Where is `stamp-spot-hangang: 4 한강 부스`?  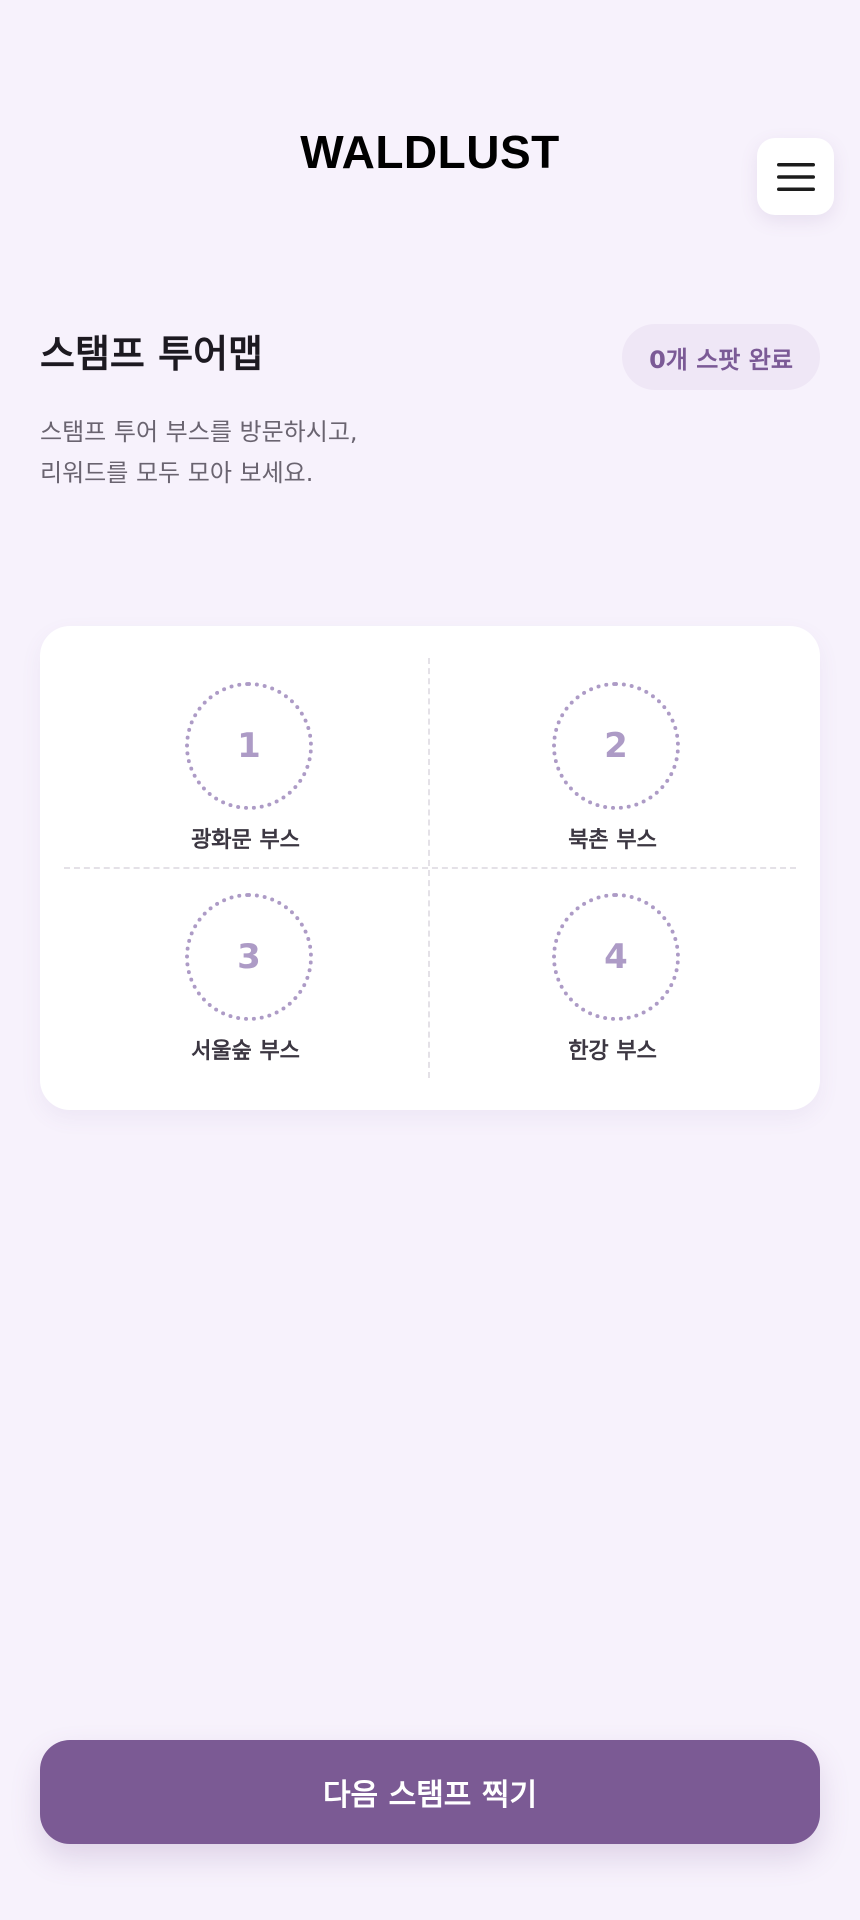 stamp-spot-hangang: 4 한강 부스 is located at coordinates (615, 993).